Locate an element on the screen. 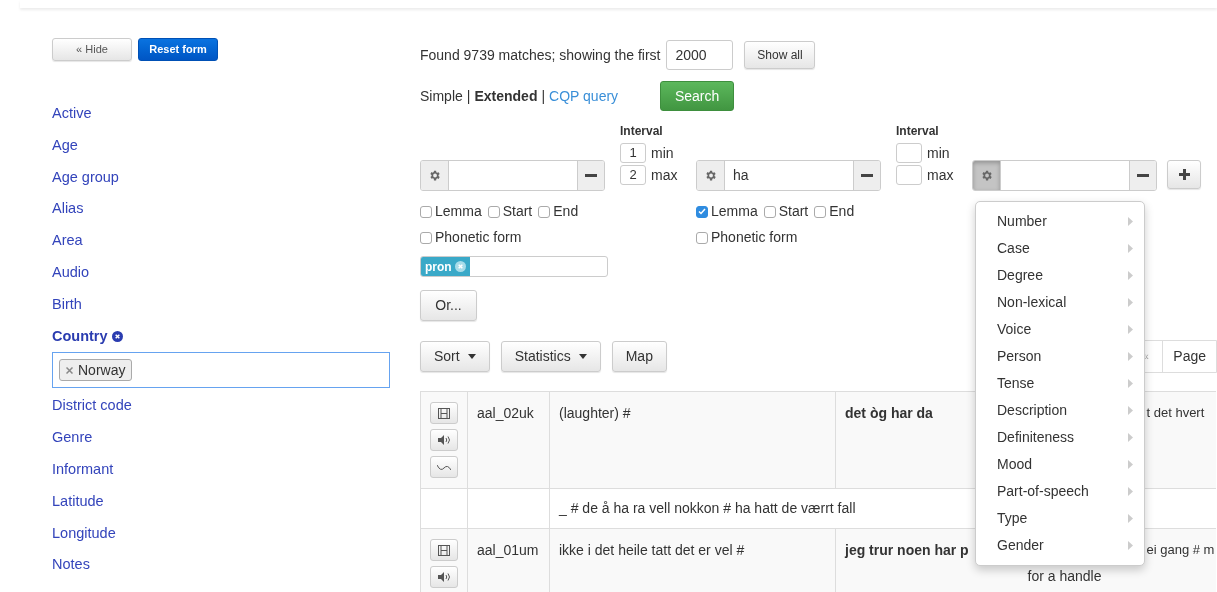 Image resolution: width=1217 pixels, height=592 pixels. count-field: 2000 is located at coordinates (700, 55).